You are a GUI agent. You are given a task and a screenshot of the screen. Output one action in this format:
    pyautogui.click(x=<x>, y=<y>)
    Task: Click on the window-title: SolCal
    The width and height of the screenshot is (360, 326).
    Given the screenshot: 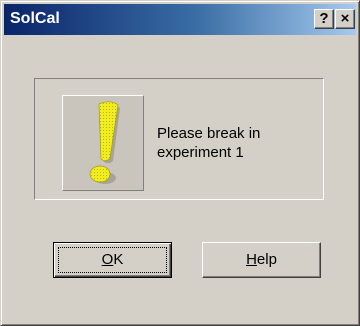 What is the action you would take?
    pyautogui.click(x=35, y=18)
    